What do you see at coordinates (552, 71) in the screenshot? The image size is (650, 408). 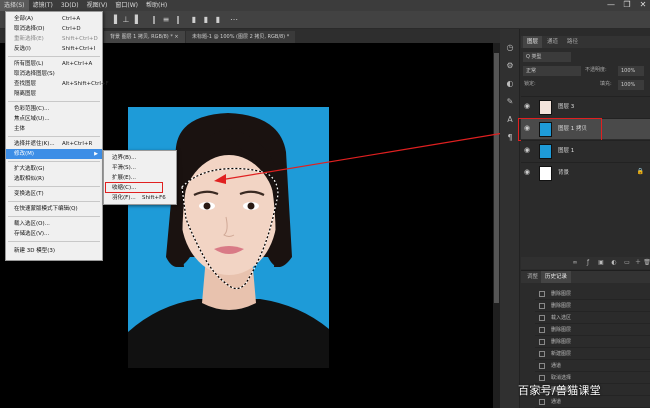 I see `blend-mode-select: 正常` at bounding box center [552, 71].